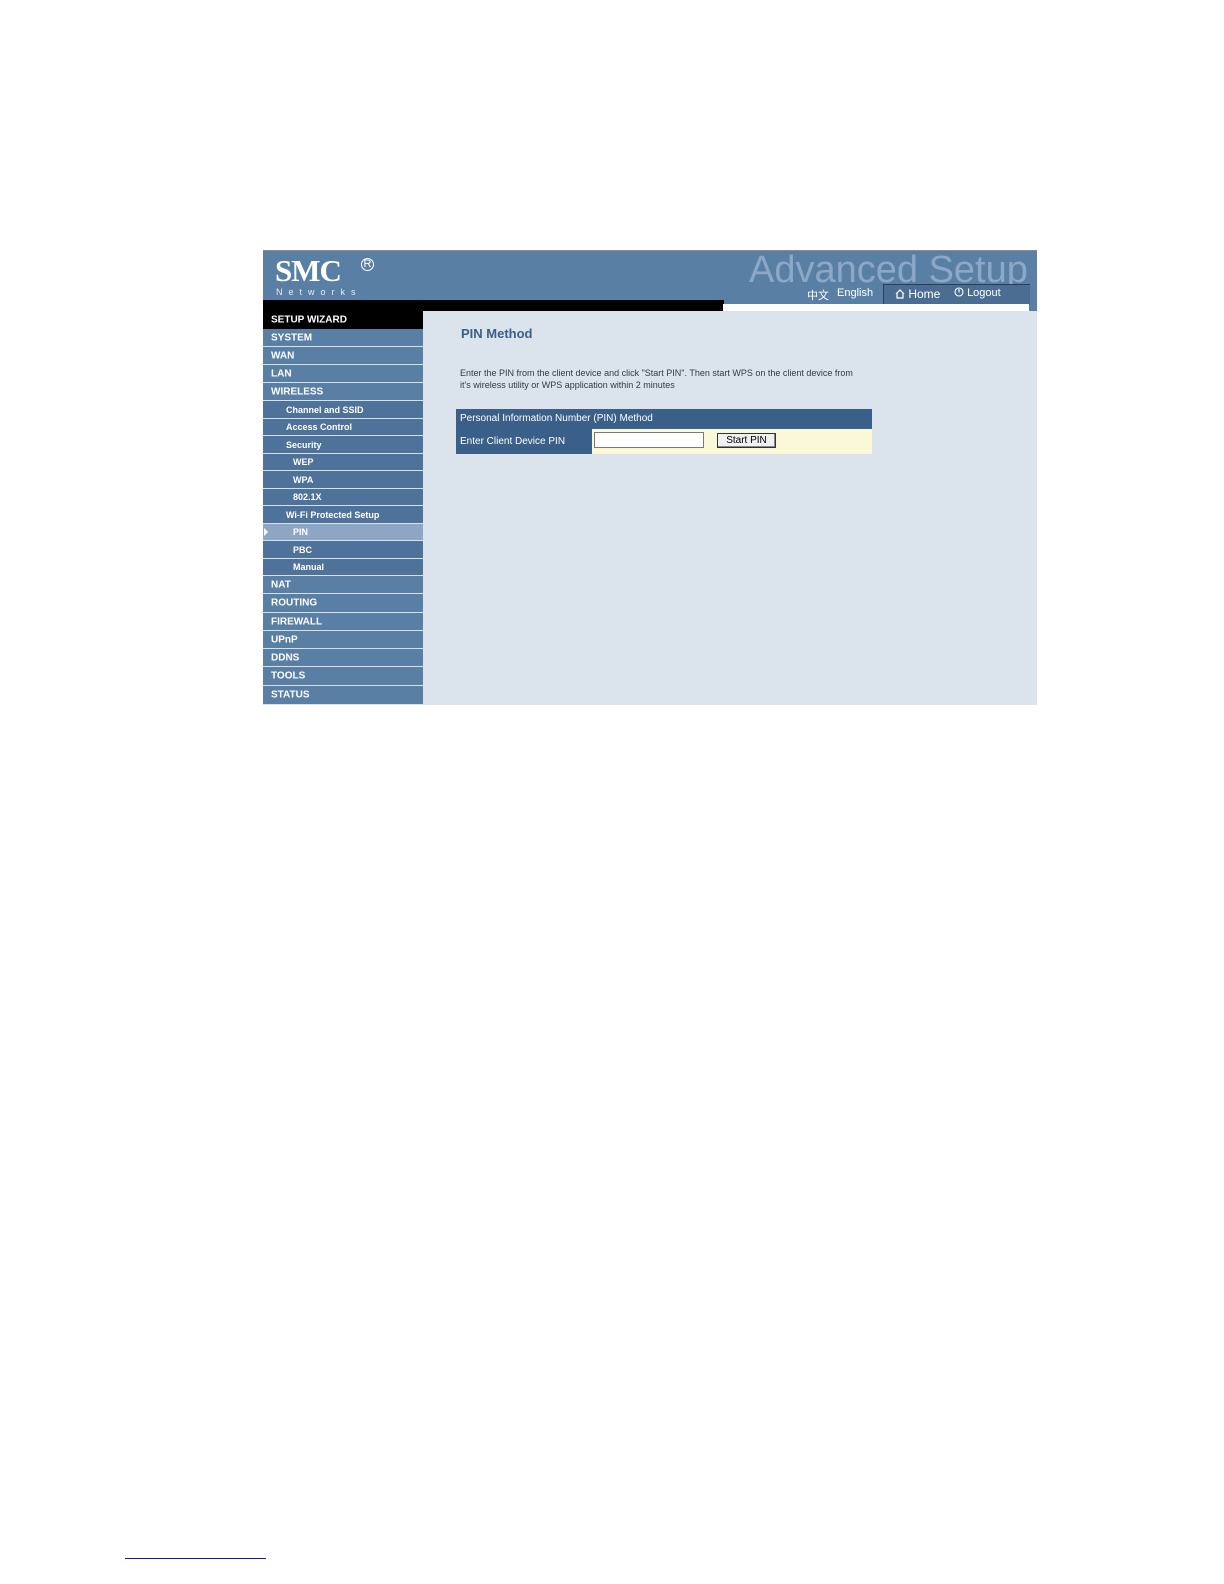  I want to click on sidebar-item-security: Security, so click(343, 445).